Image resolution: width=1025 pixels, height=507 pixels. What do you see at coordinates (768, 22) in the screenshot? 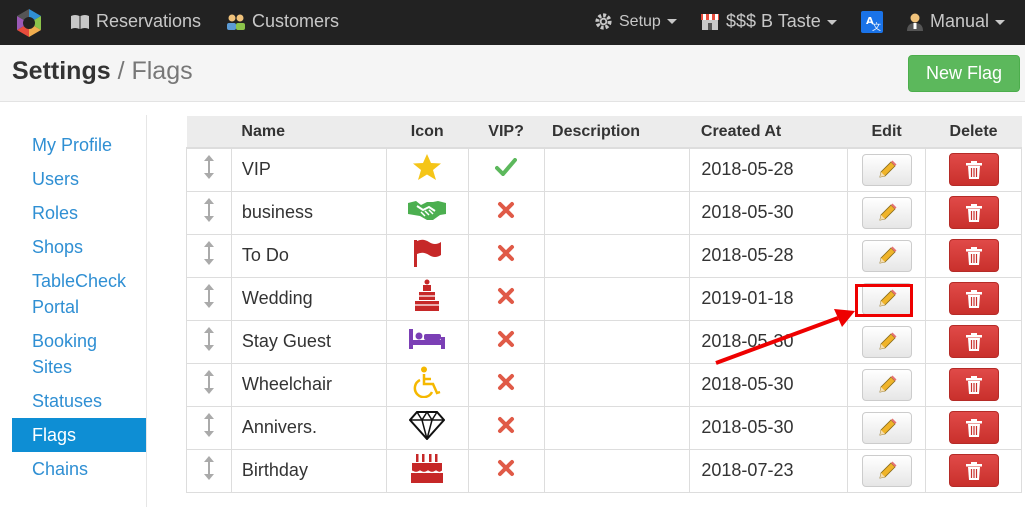
I see `nav-shop-dropdown: $$$ B Taste` at bounding box center [768, 22].